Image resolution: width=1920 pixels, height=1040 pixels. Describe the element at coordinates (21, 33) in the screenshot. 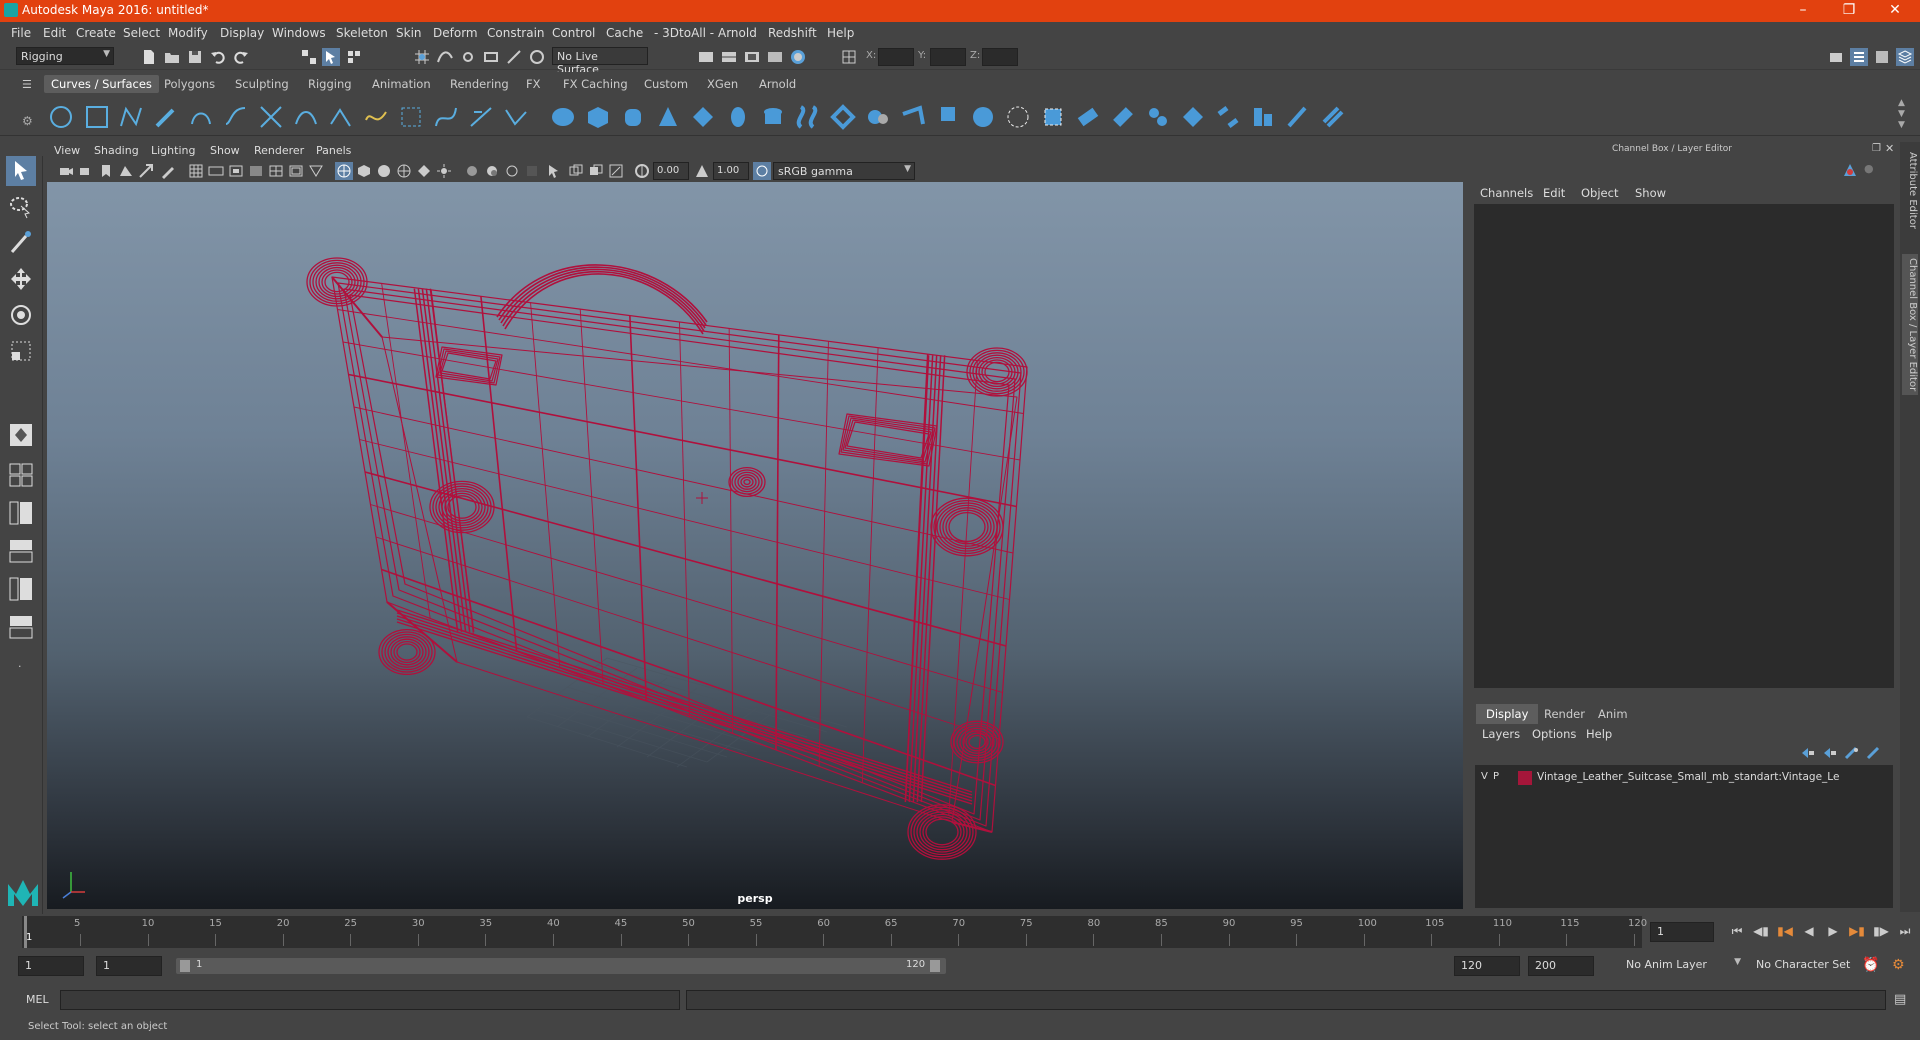

I see `menu-file: File` at that location.